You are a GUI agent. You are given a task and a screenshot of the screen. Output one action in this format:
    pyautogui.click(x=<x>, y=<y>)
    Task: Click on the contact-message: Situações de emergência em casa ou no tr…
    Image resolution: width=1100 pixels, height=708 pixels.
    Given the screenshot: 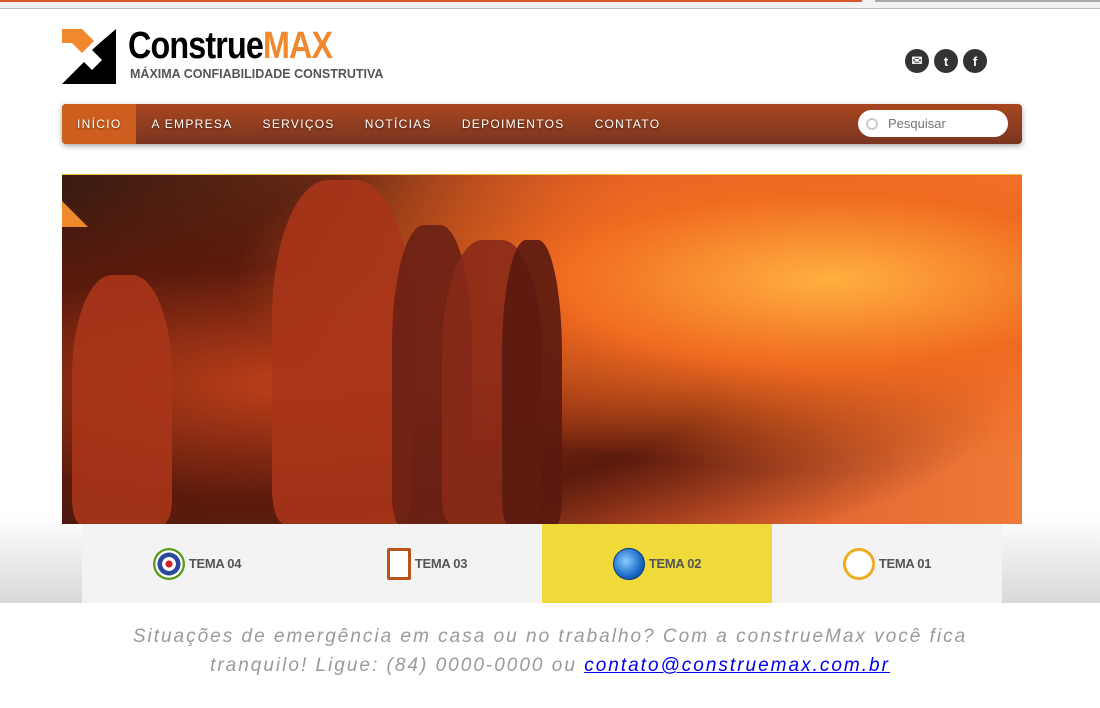 What is the action you would take?
    pyautogui.click(x=550, y=651)
    